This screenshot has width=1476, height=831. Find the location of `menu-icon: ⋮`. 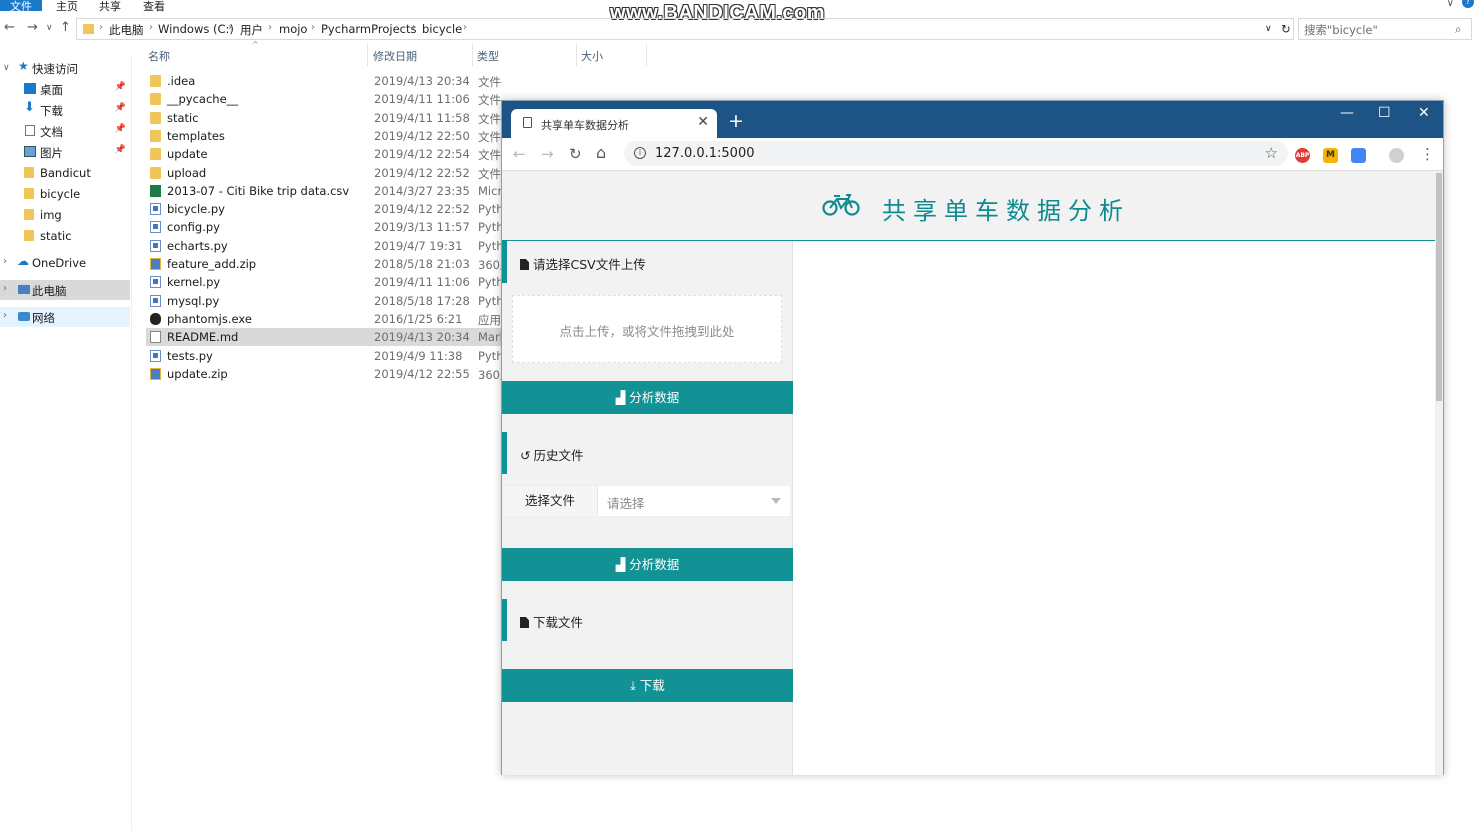

menu-icon: ⋮ is located at coordinates (1427, 154).